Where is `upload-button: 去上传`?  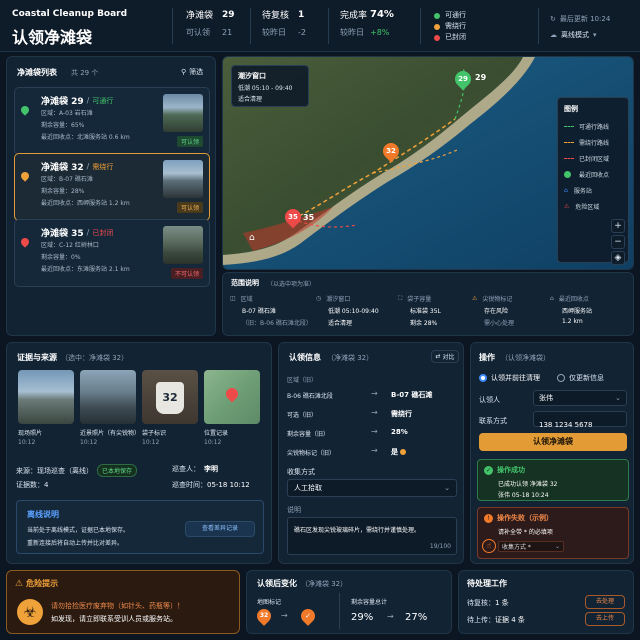
upload-button: 去上传 is located at coordinates (605, 619).